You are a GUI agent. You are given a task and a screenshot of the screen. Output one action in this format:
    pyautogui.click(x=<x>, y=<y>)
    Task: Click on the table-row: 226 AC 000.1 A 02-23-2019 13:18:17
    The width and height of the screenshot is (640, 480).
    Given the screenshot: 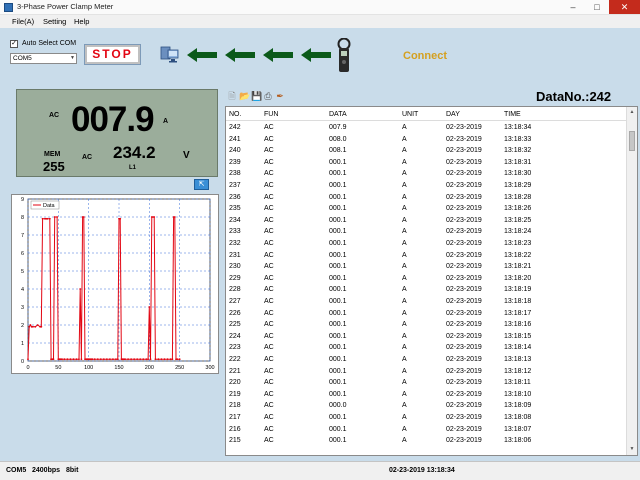 What is the action you would take?
    pyautogui.click(x=426, y=315)
    